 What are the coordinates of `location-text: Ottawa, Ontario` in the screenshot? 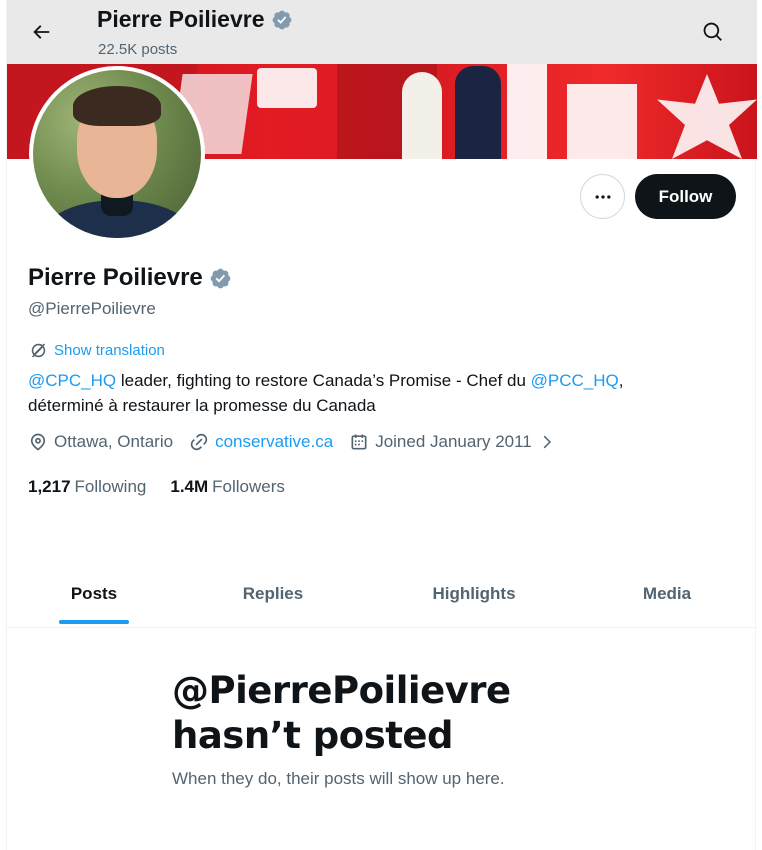 It's located at (114, 441).